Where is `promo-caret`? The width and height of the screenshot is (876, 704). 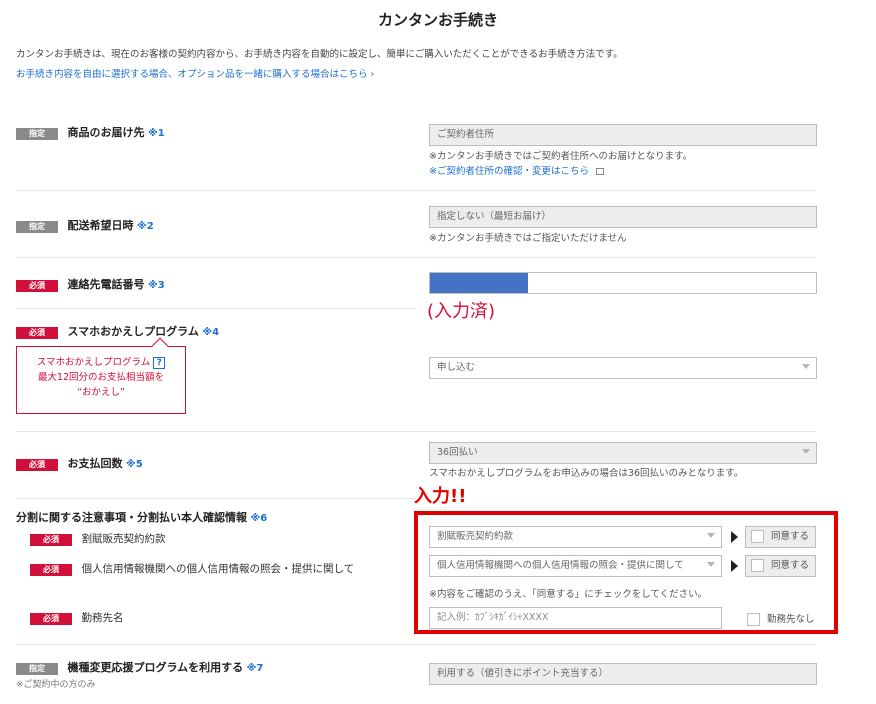 promo-caret is located at coordinates (160, 346).